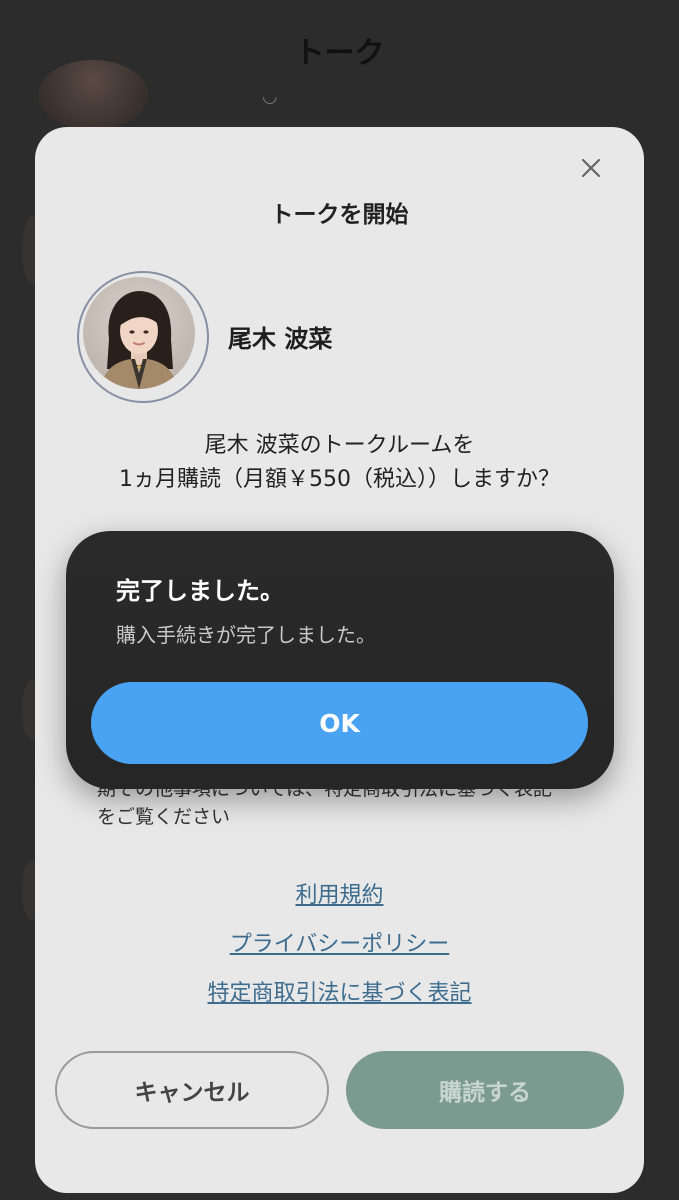 The image size is (679, 1200). Describe the element at coordinates (270, 96) in the screenshot. I see `background-text-fragment: ◡` at that location.